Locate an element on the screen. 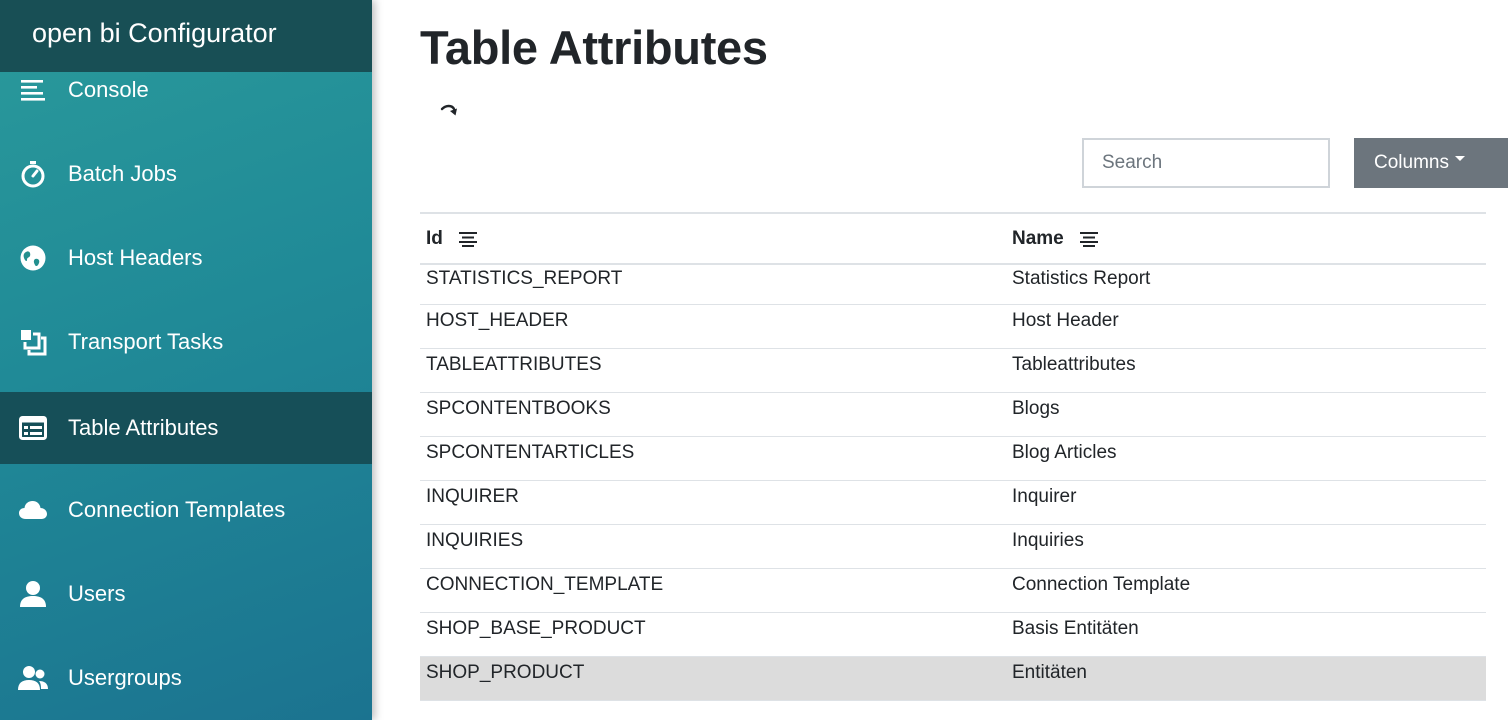  sidebar-item-connection-templates: Connection Templates is located at coordinates (186, 510).